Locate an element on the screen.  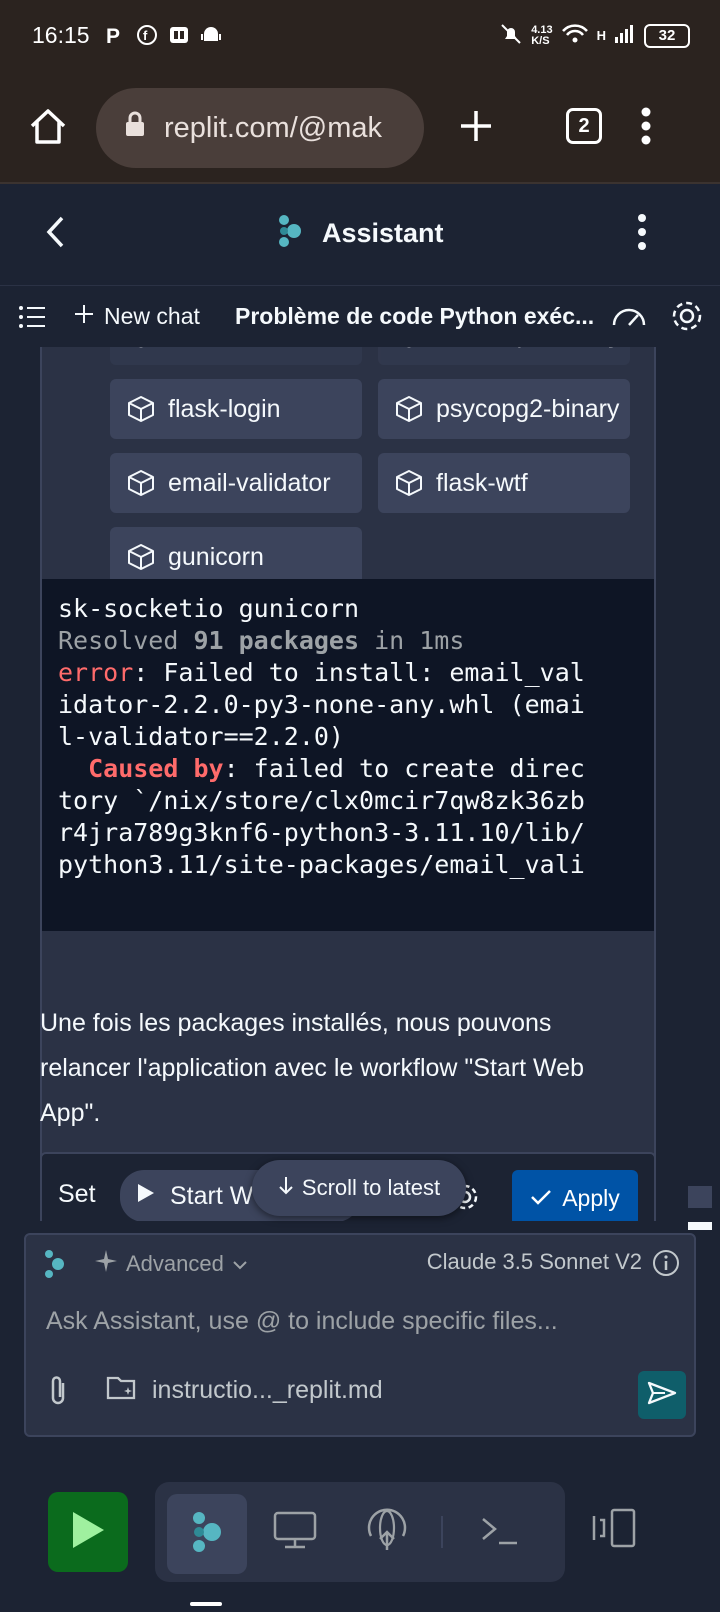
assistant-title: Assistant is located at coordinates (383, 233).